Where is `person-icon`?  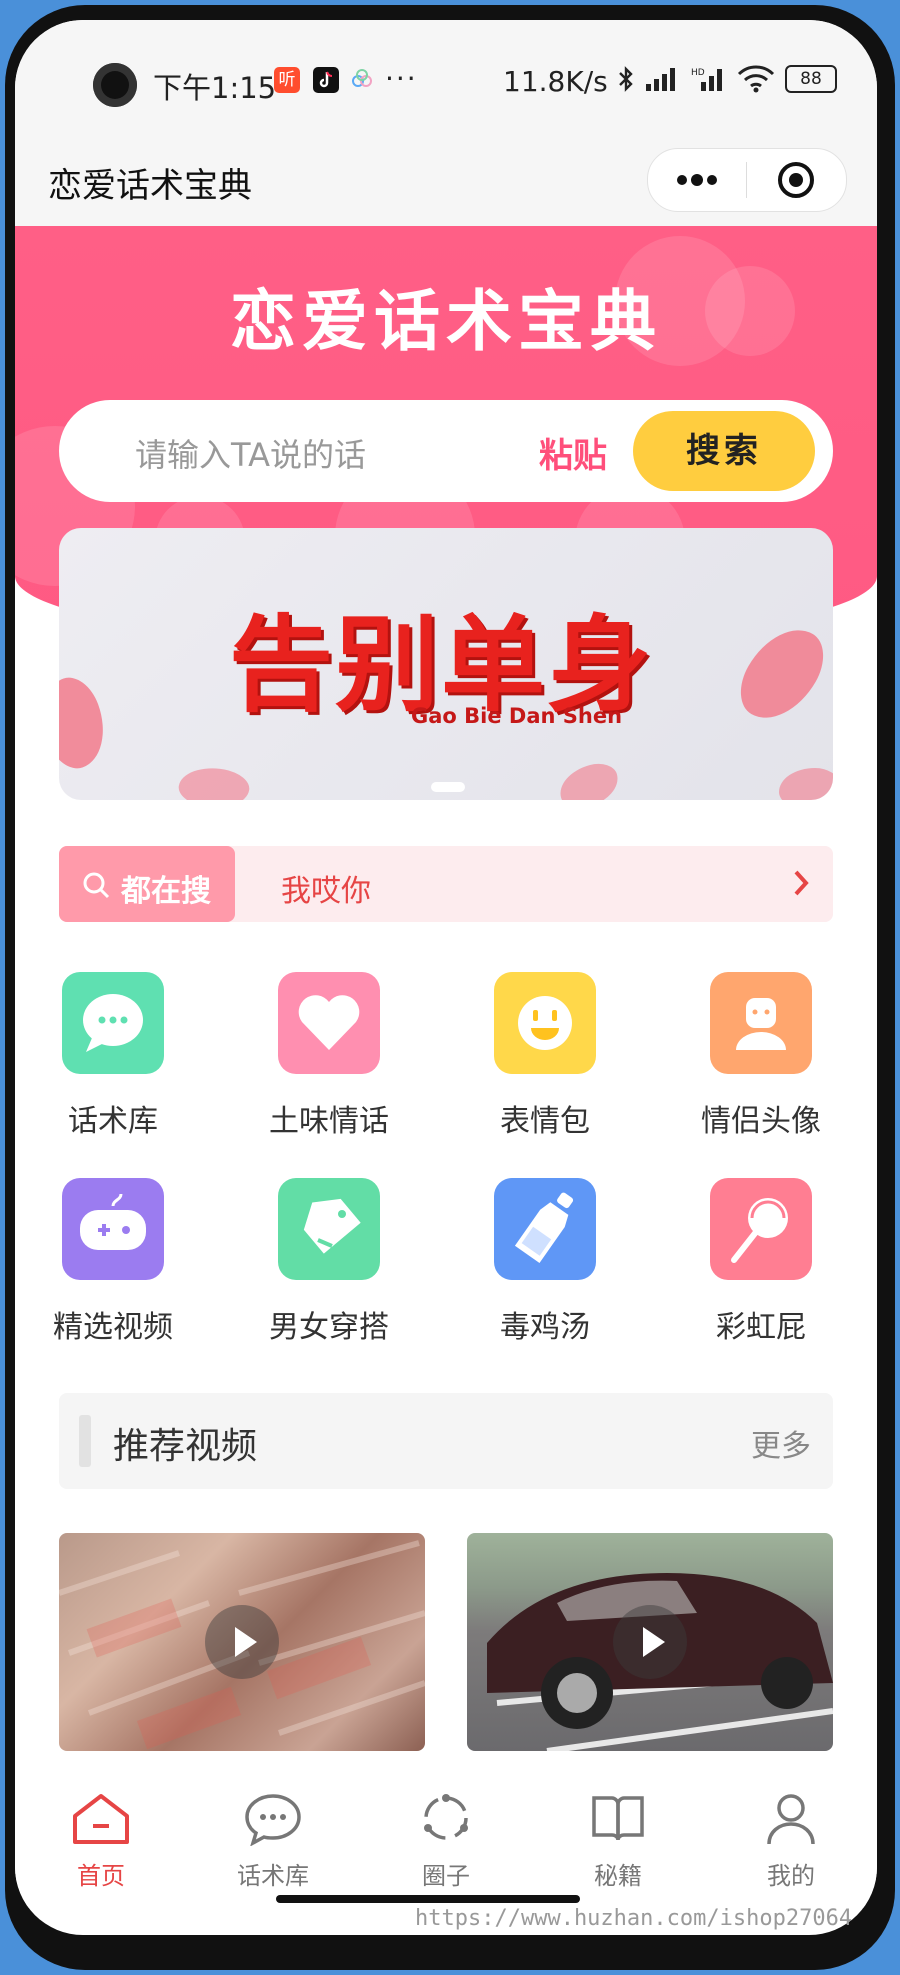
person-icon is located at coordinates (761, 1024).